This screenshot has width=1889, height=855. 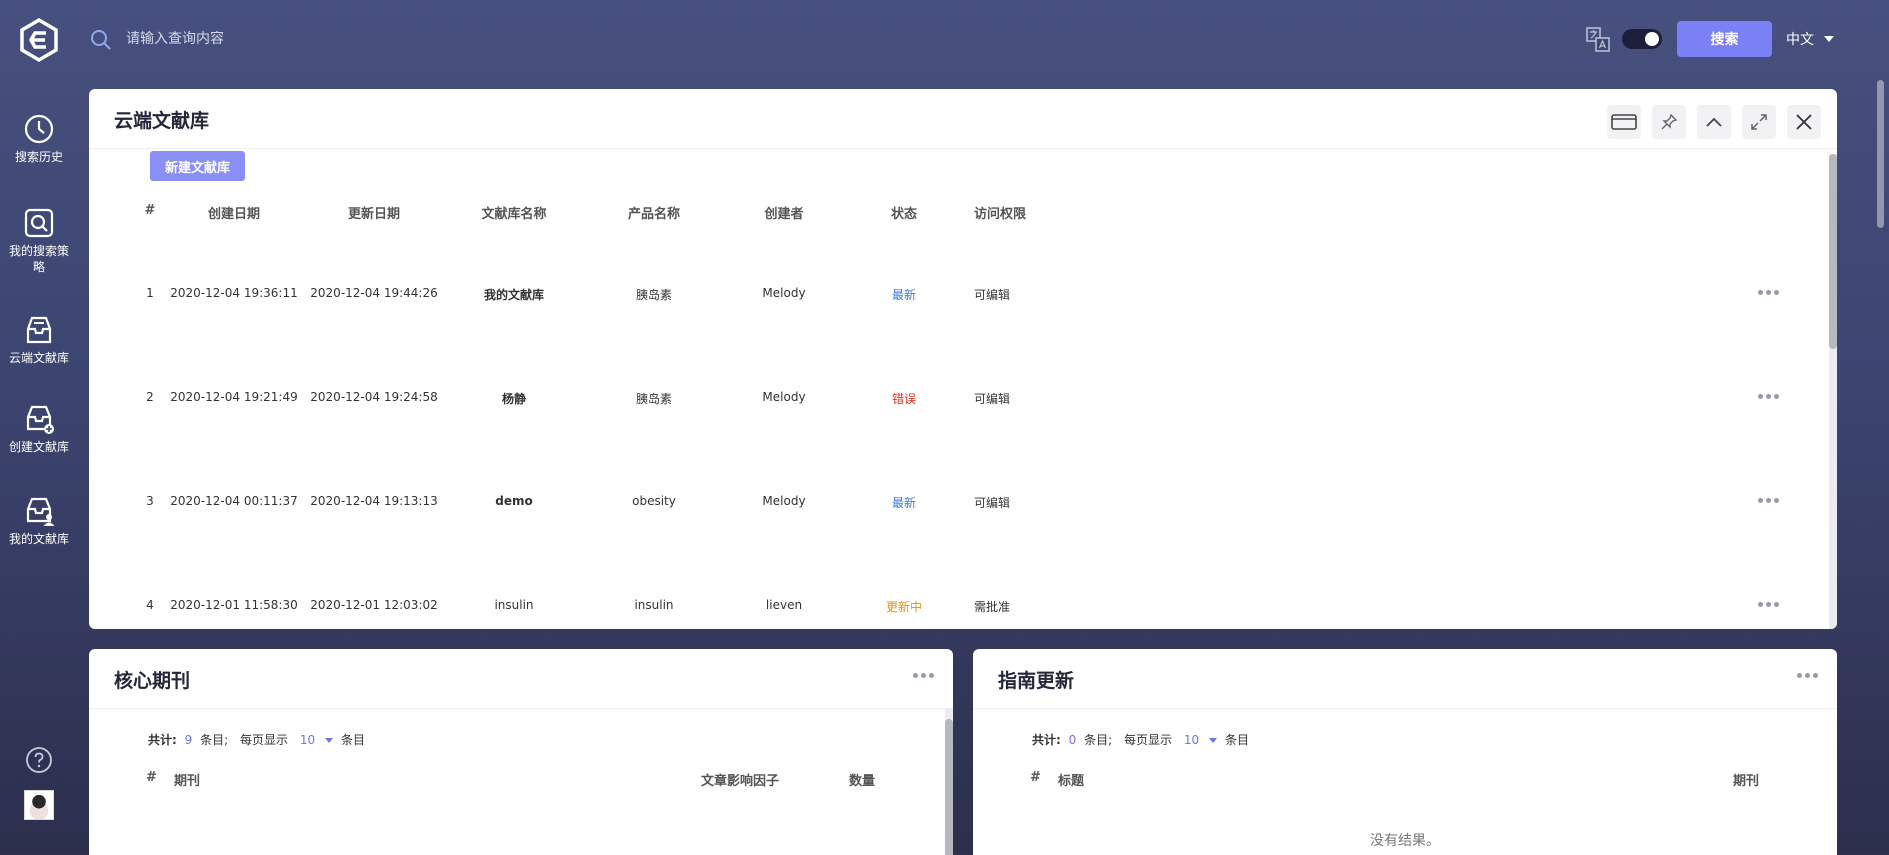 I want to click on panel-title: 核心期刊, so click(x=152, y=681).